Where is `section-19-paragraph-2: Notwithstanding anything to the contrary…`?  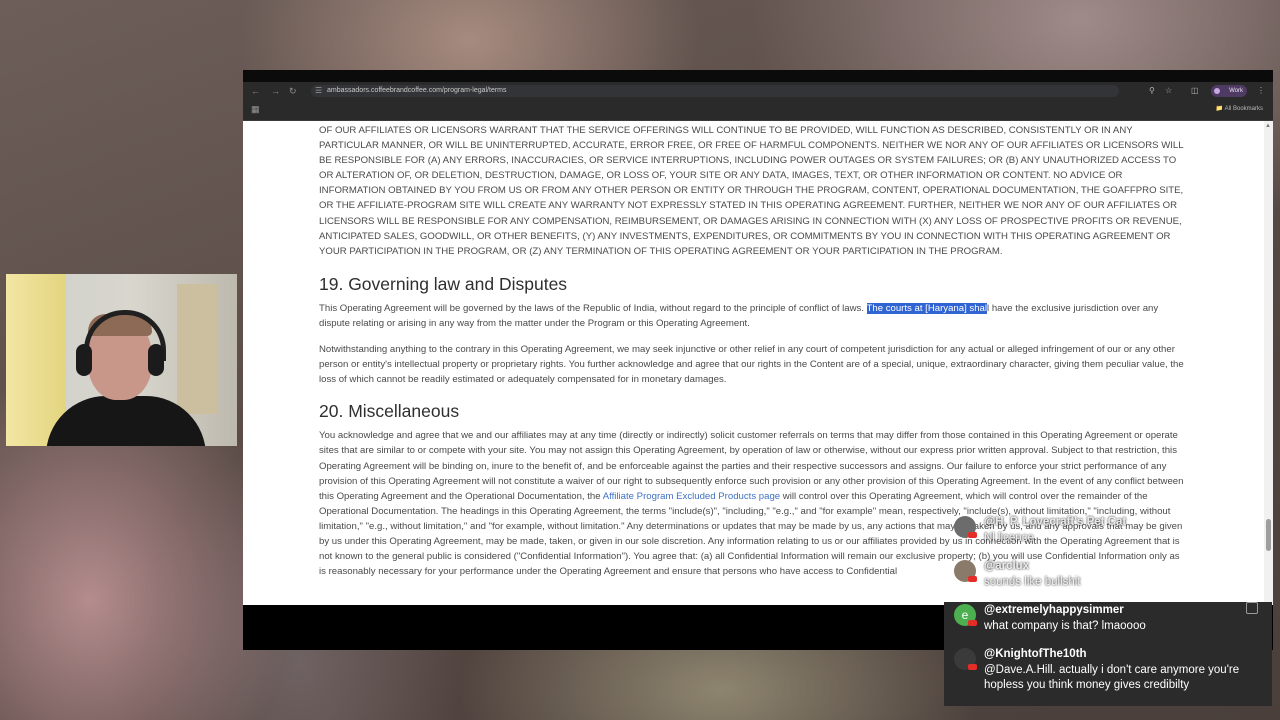
section-19-paragraph-2: Notwithstanding anything to the contrary… is located at coordinates (751, 365).